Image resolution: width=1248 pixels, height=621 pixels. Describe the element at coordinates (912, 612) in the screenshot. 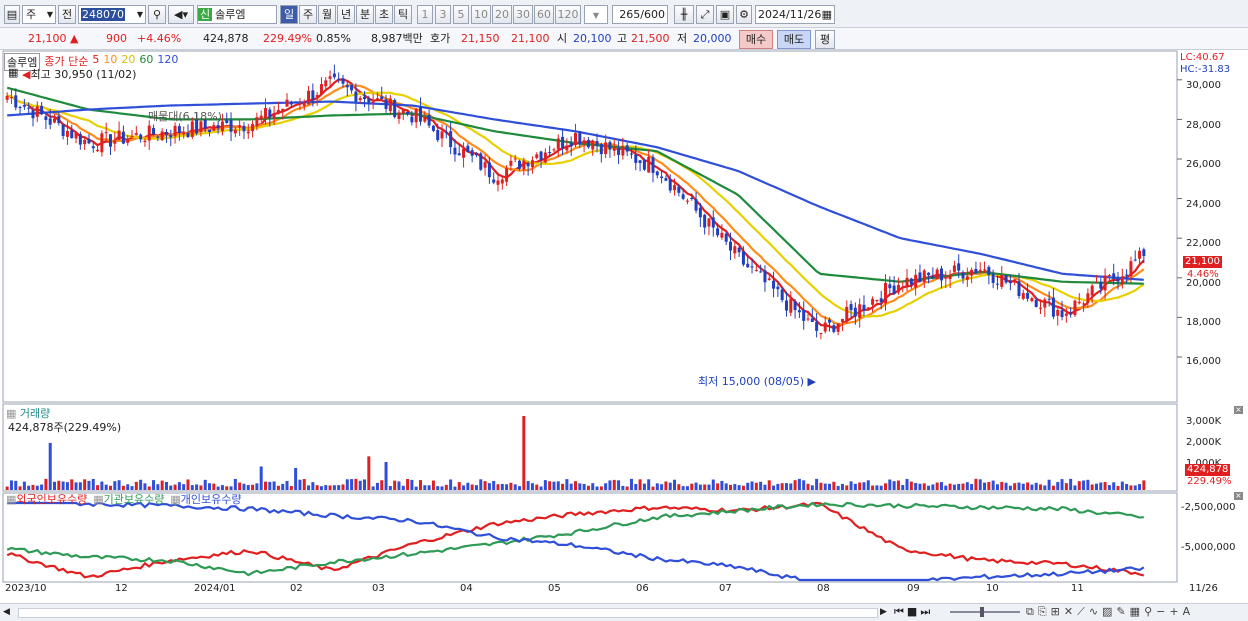

I see `stop-icon: ■` at that location.